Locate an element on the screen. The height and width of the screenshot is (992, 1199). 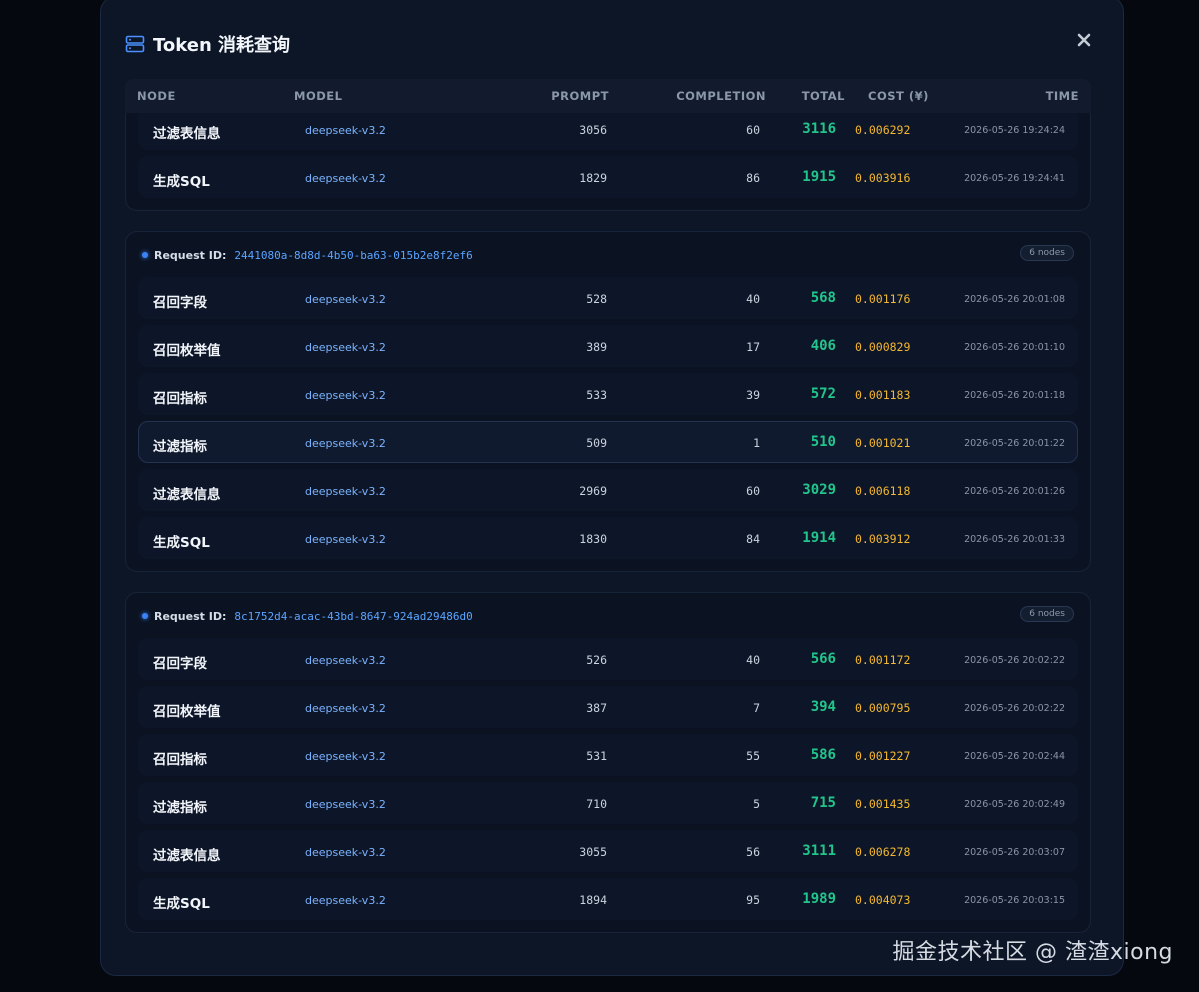
prompt-cell: 3055 is located at coordinates (593, 852).